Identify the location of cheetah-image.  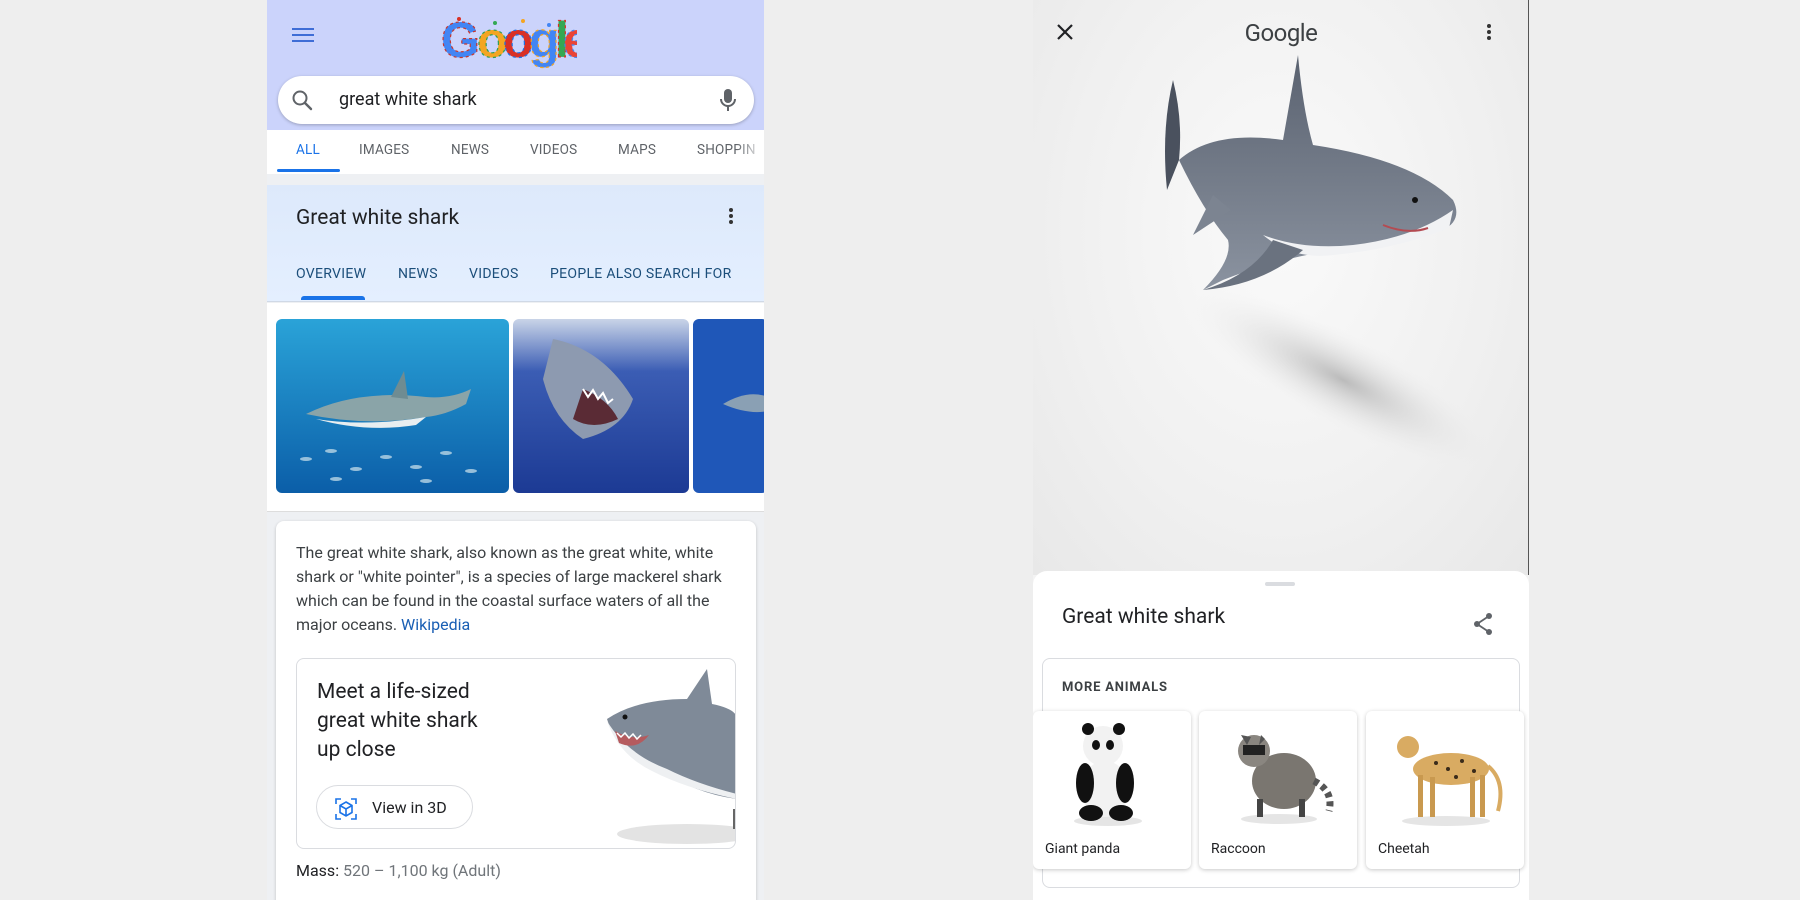
(1450, 781).